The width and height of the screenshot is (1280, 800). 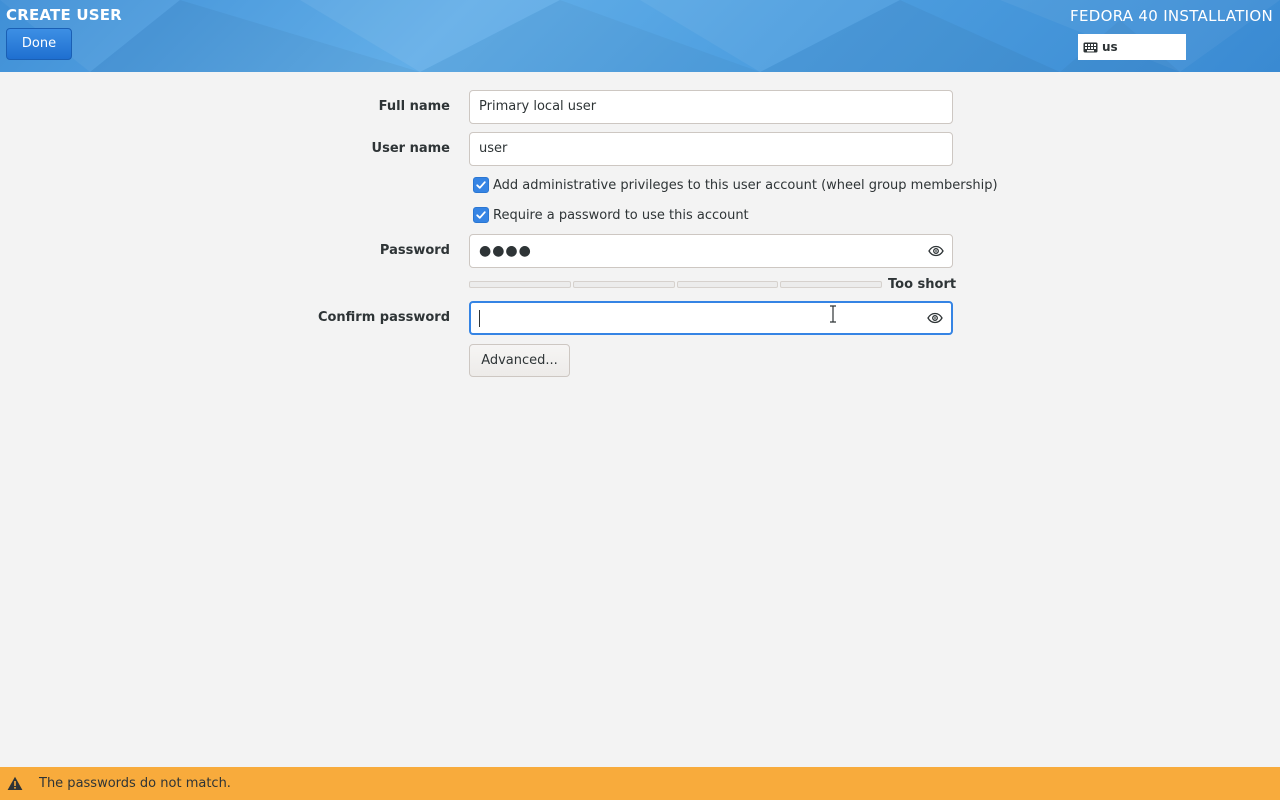 What do you see at coordinates (1110, 47) in the screenshot?
I see `keyboard-layout-label: us` at bounding box center [1110, 47].